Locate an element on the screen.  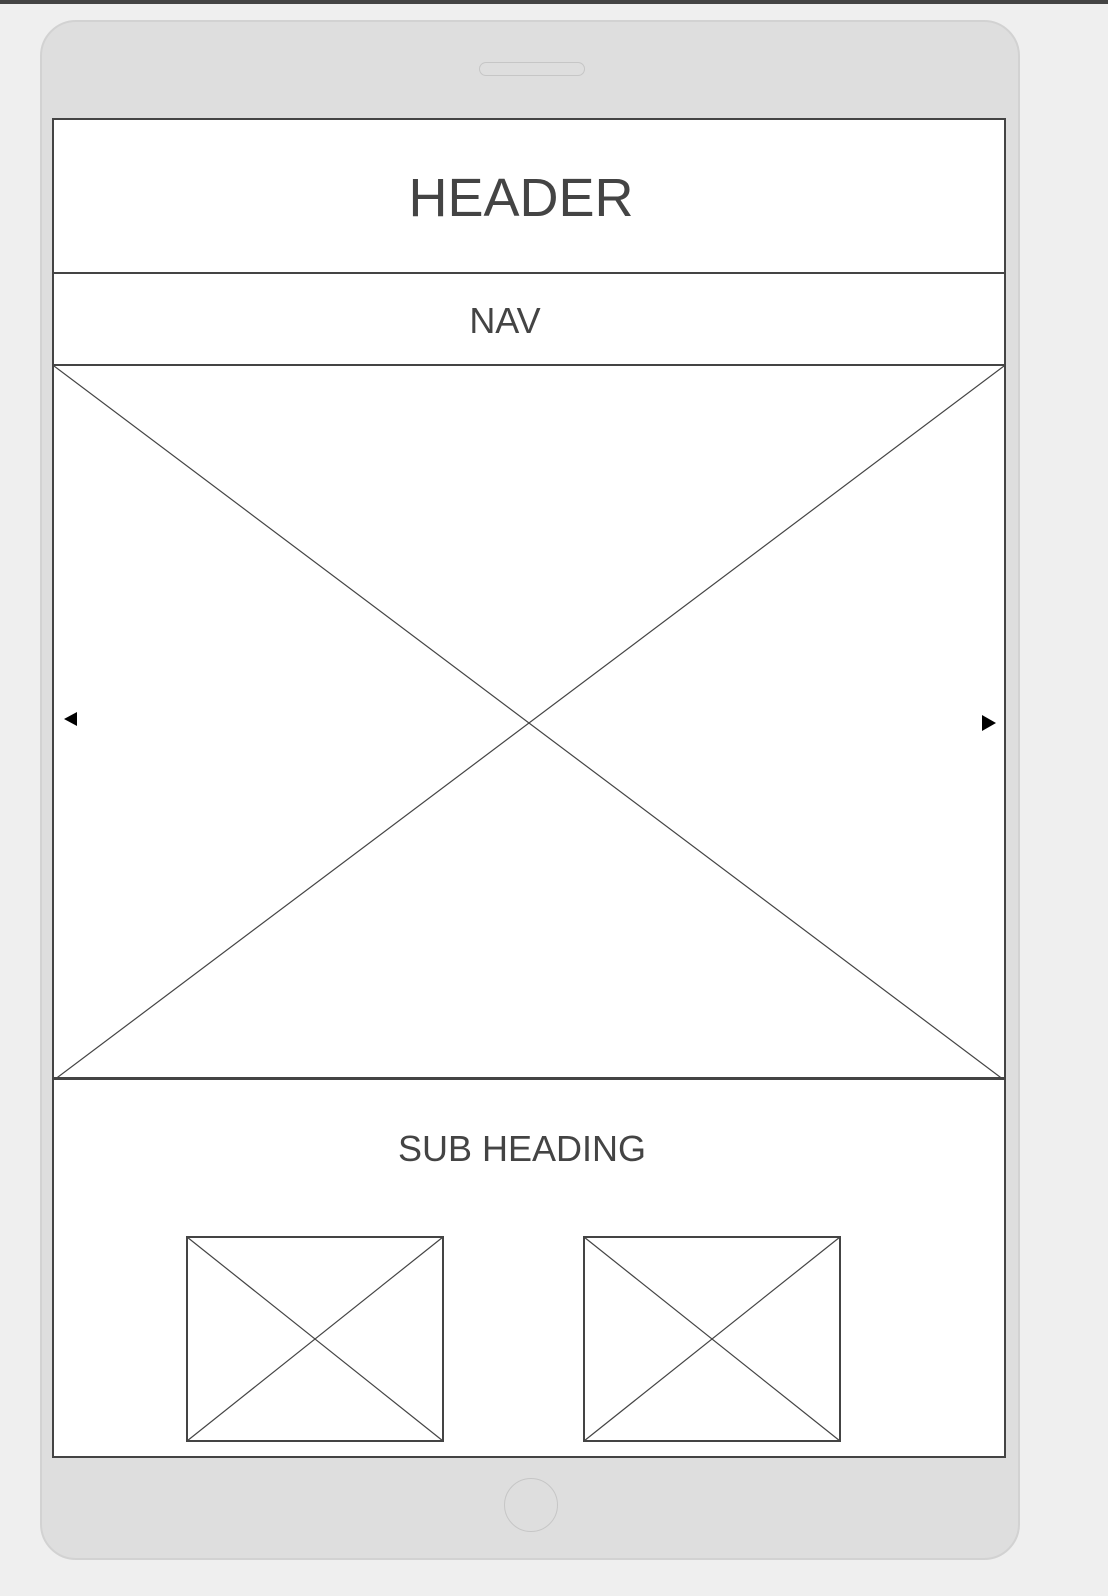
home-button is located at coordinates (531, 1505).